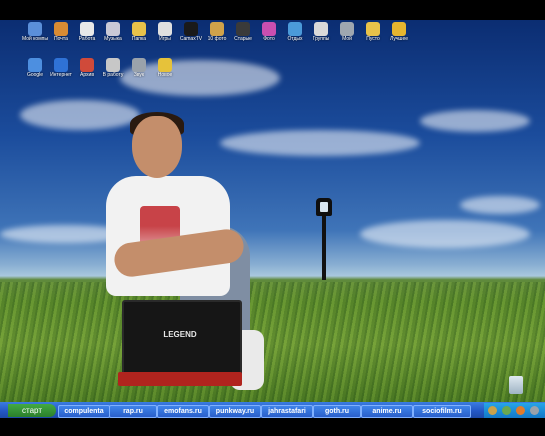 Image resolution: width=545 pixels, height=436 pixels. Describe the element at coordinates (534, 410) in the screenshot. I see `tray-settings-icon` at that location.